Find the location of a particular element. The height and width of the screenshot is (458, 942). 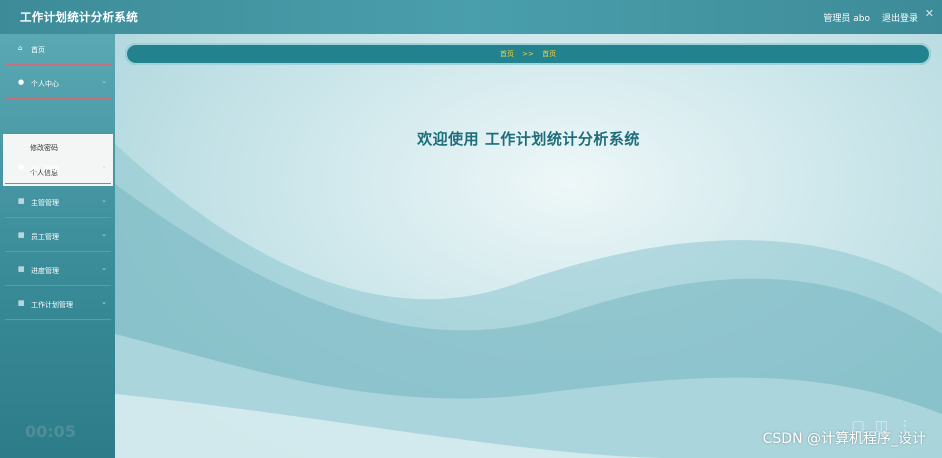

welcome-title: 欢迎使用 工作计划统计分析系统 is located at coordinates (528, 139).